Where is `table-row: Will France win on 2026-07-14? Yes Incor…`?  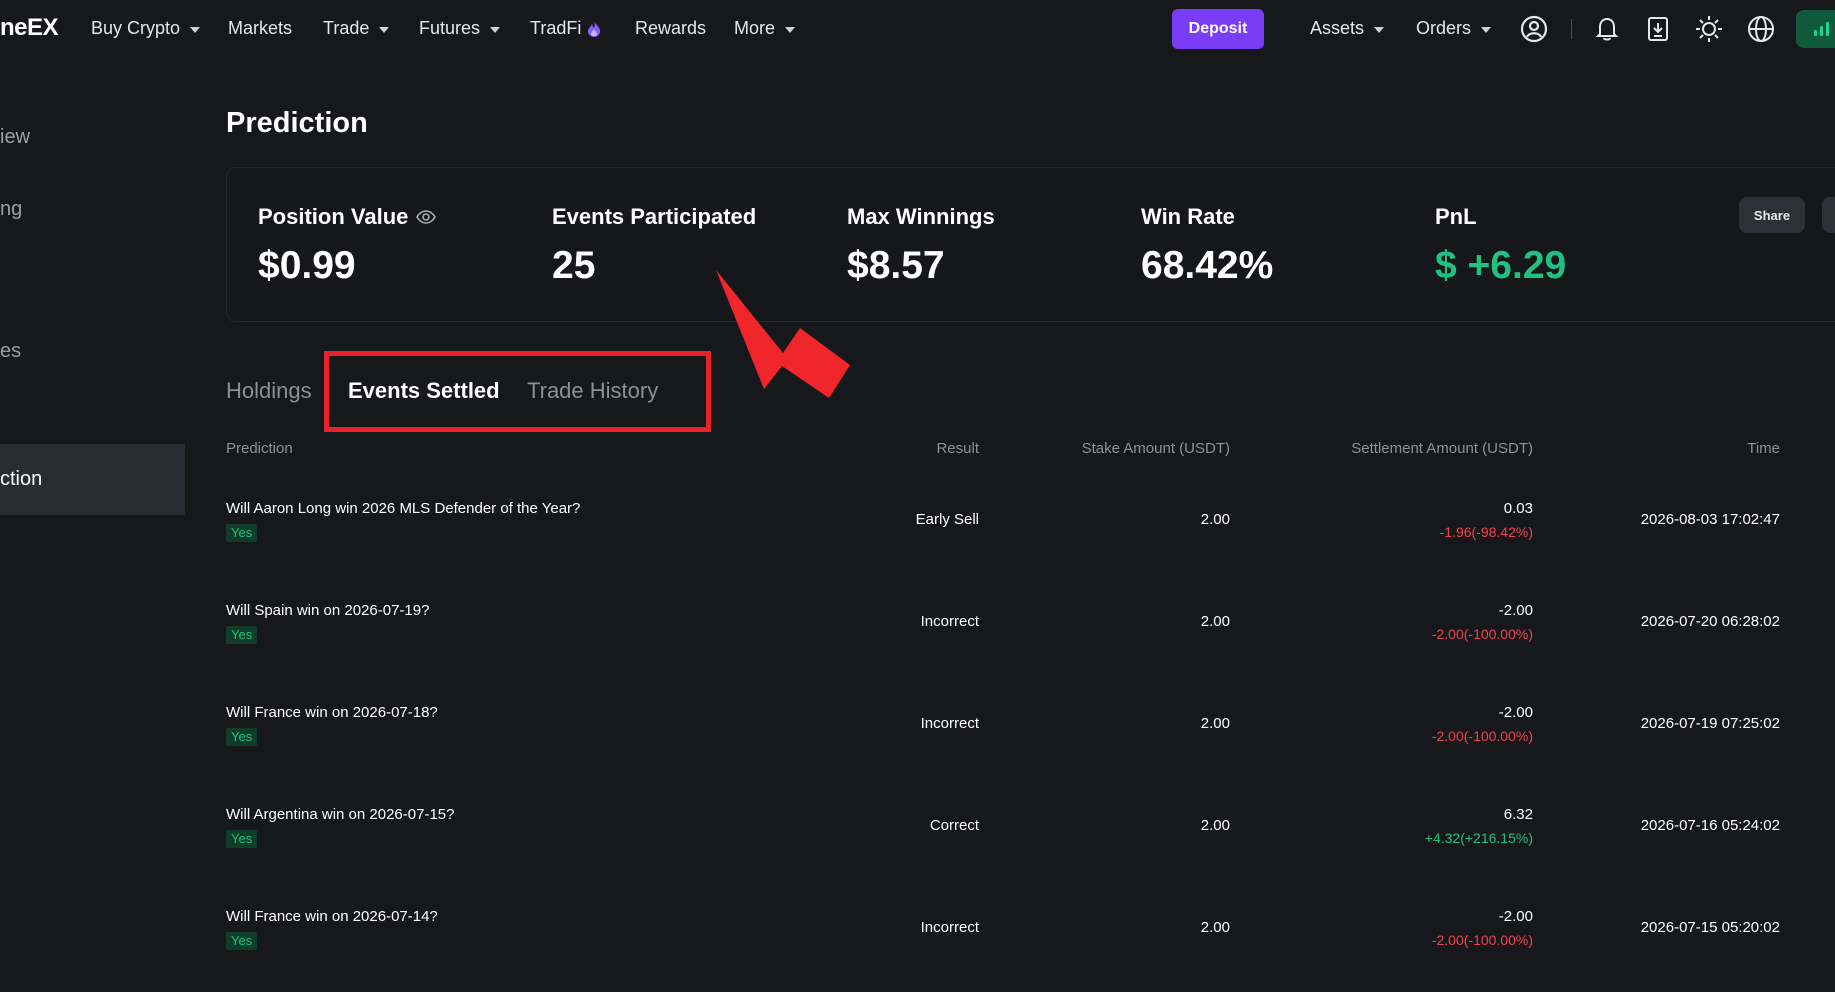
table-row: Will France win on 2026-07-14? Yes Incor… is located at coordinates (1006, 950).